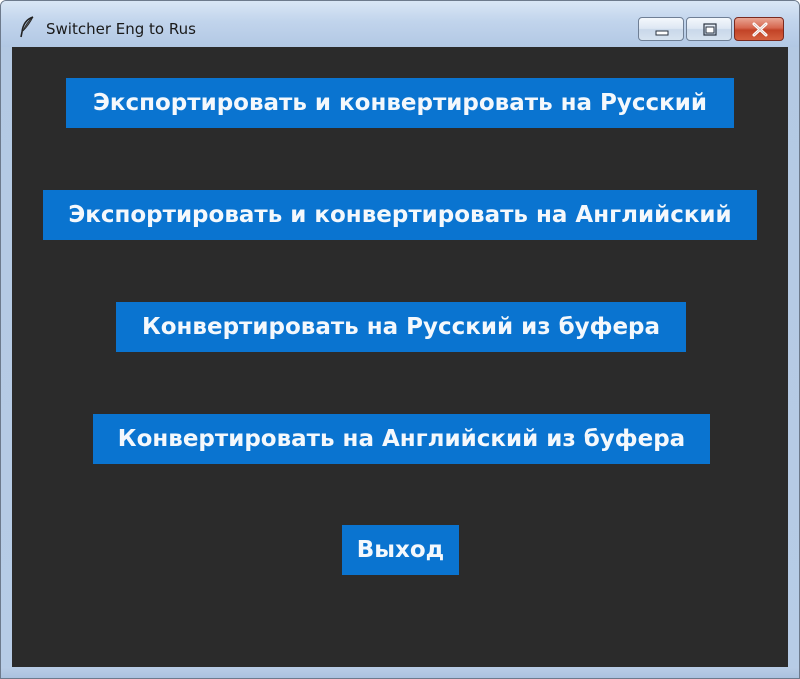  What do you see at coordinates (400, 550) in the screenshot?
I see `exit-button: Выход` at bounding box center [400, 550].